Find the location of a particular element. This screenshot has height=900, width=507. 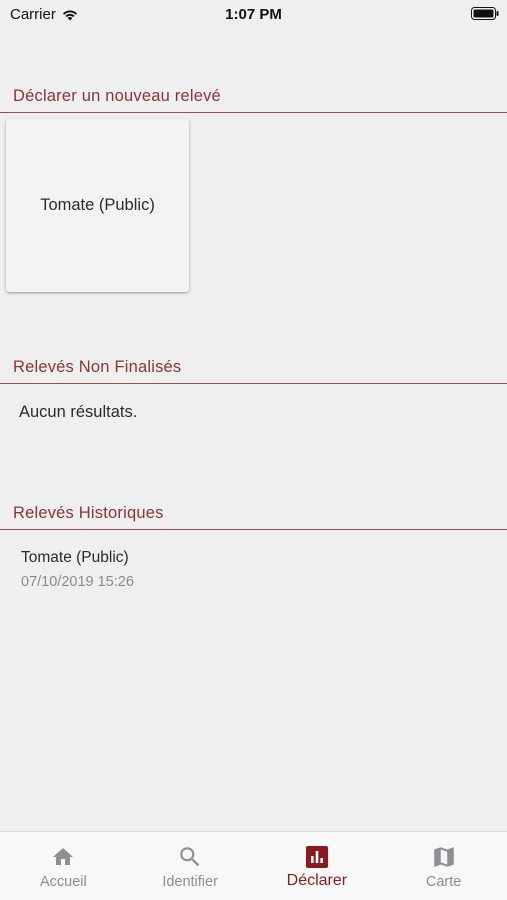

tab-label-declarer: Déclarer is located at coordinates (317, 880).